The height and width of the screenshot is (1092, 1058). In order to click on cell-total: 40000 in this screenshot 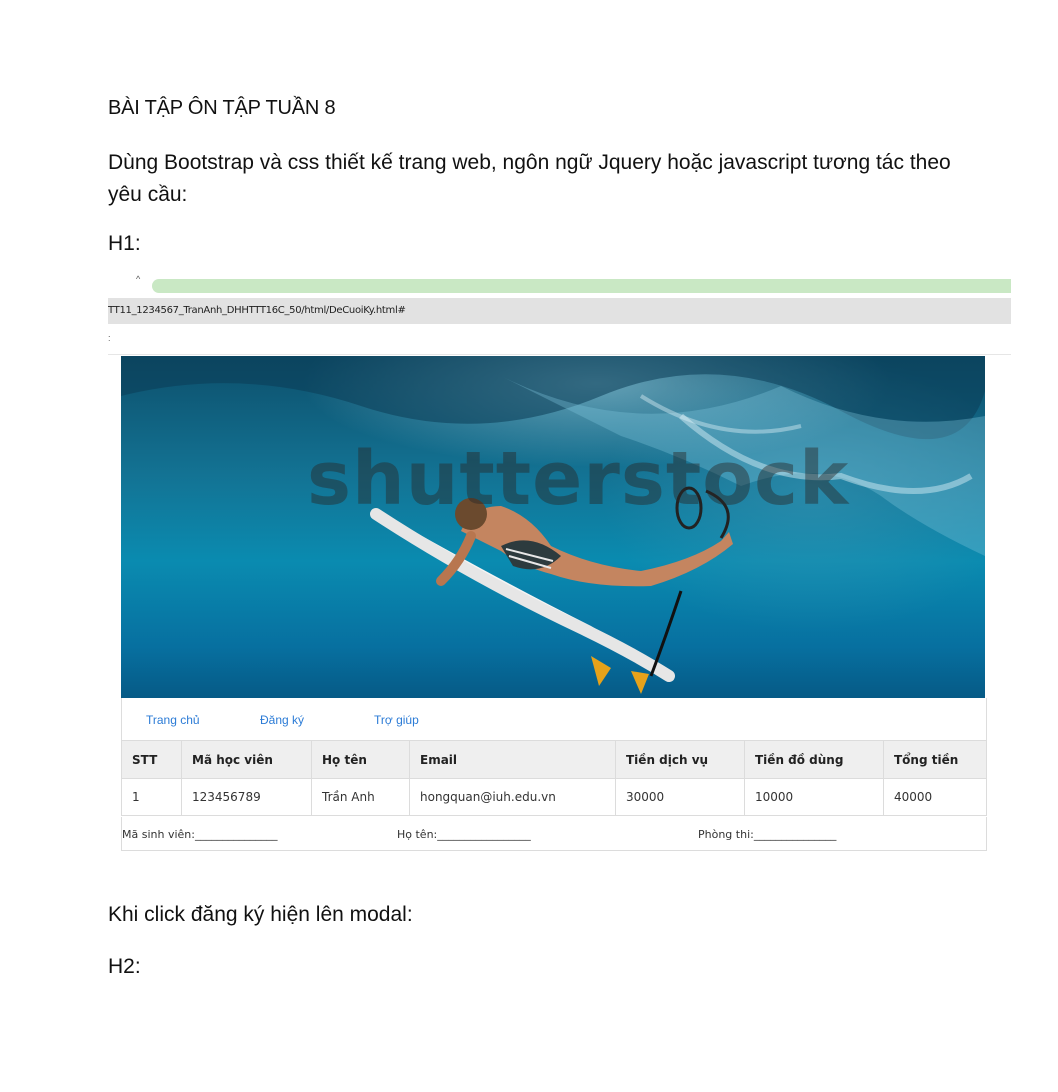, I will do `click(935, 797)`.